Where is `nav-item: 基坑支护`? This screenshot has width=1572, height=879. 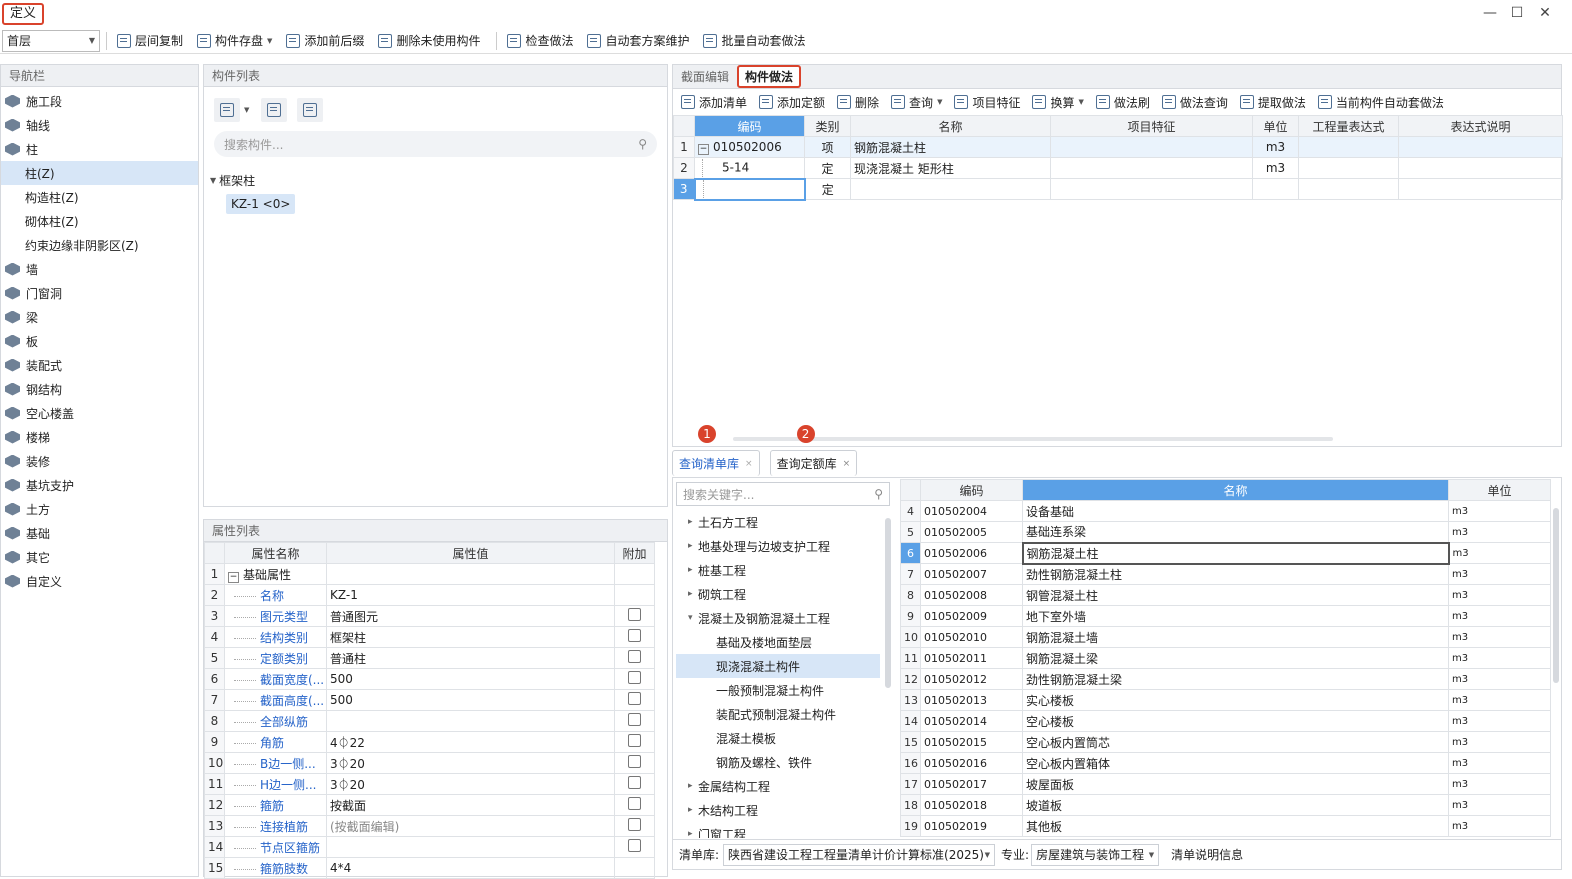
nav-item: 基坑支护 is located at coordinates (99, 485).